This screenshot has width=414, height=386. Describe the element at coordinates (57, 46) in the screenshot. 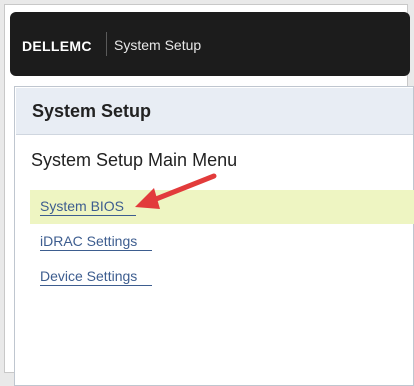

I see `dell-emc-logo: DELLEMC` at that location.